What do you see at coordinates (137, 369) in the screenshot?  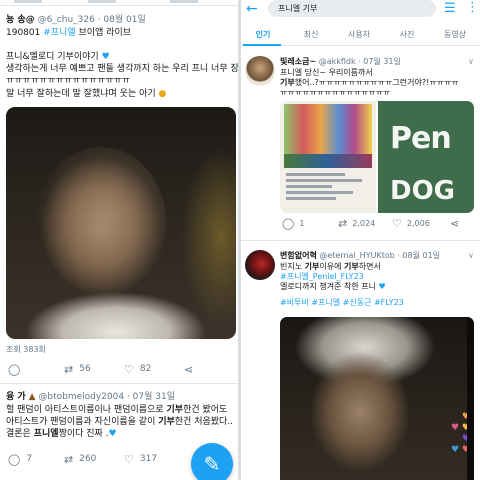 I see `like-button: ♡ 82` at bounding box center [137, 369].